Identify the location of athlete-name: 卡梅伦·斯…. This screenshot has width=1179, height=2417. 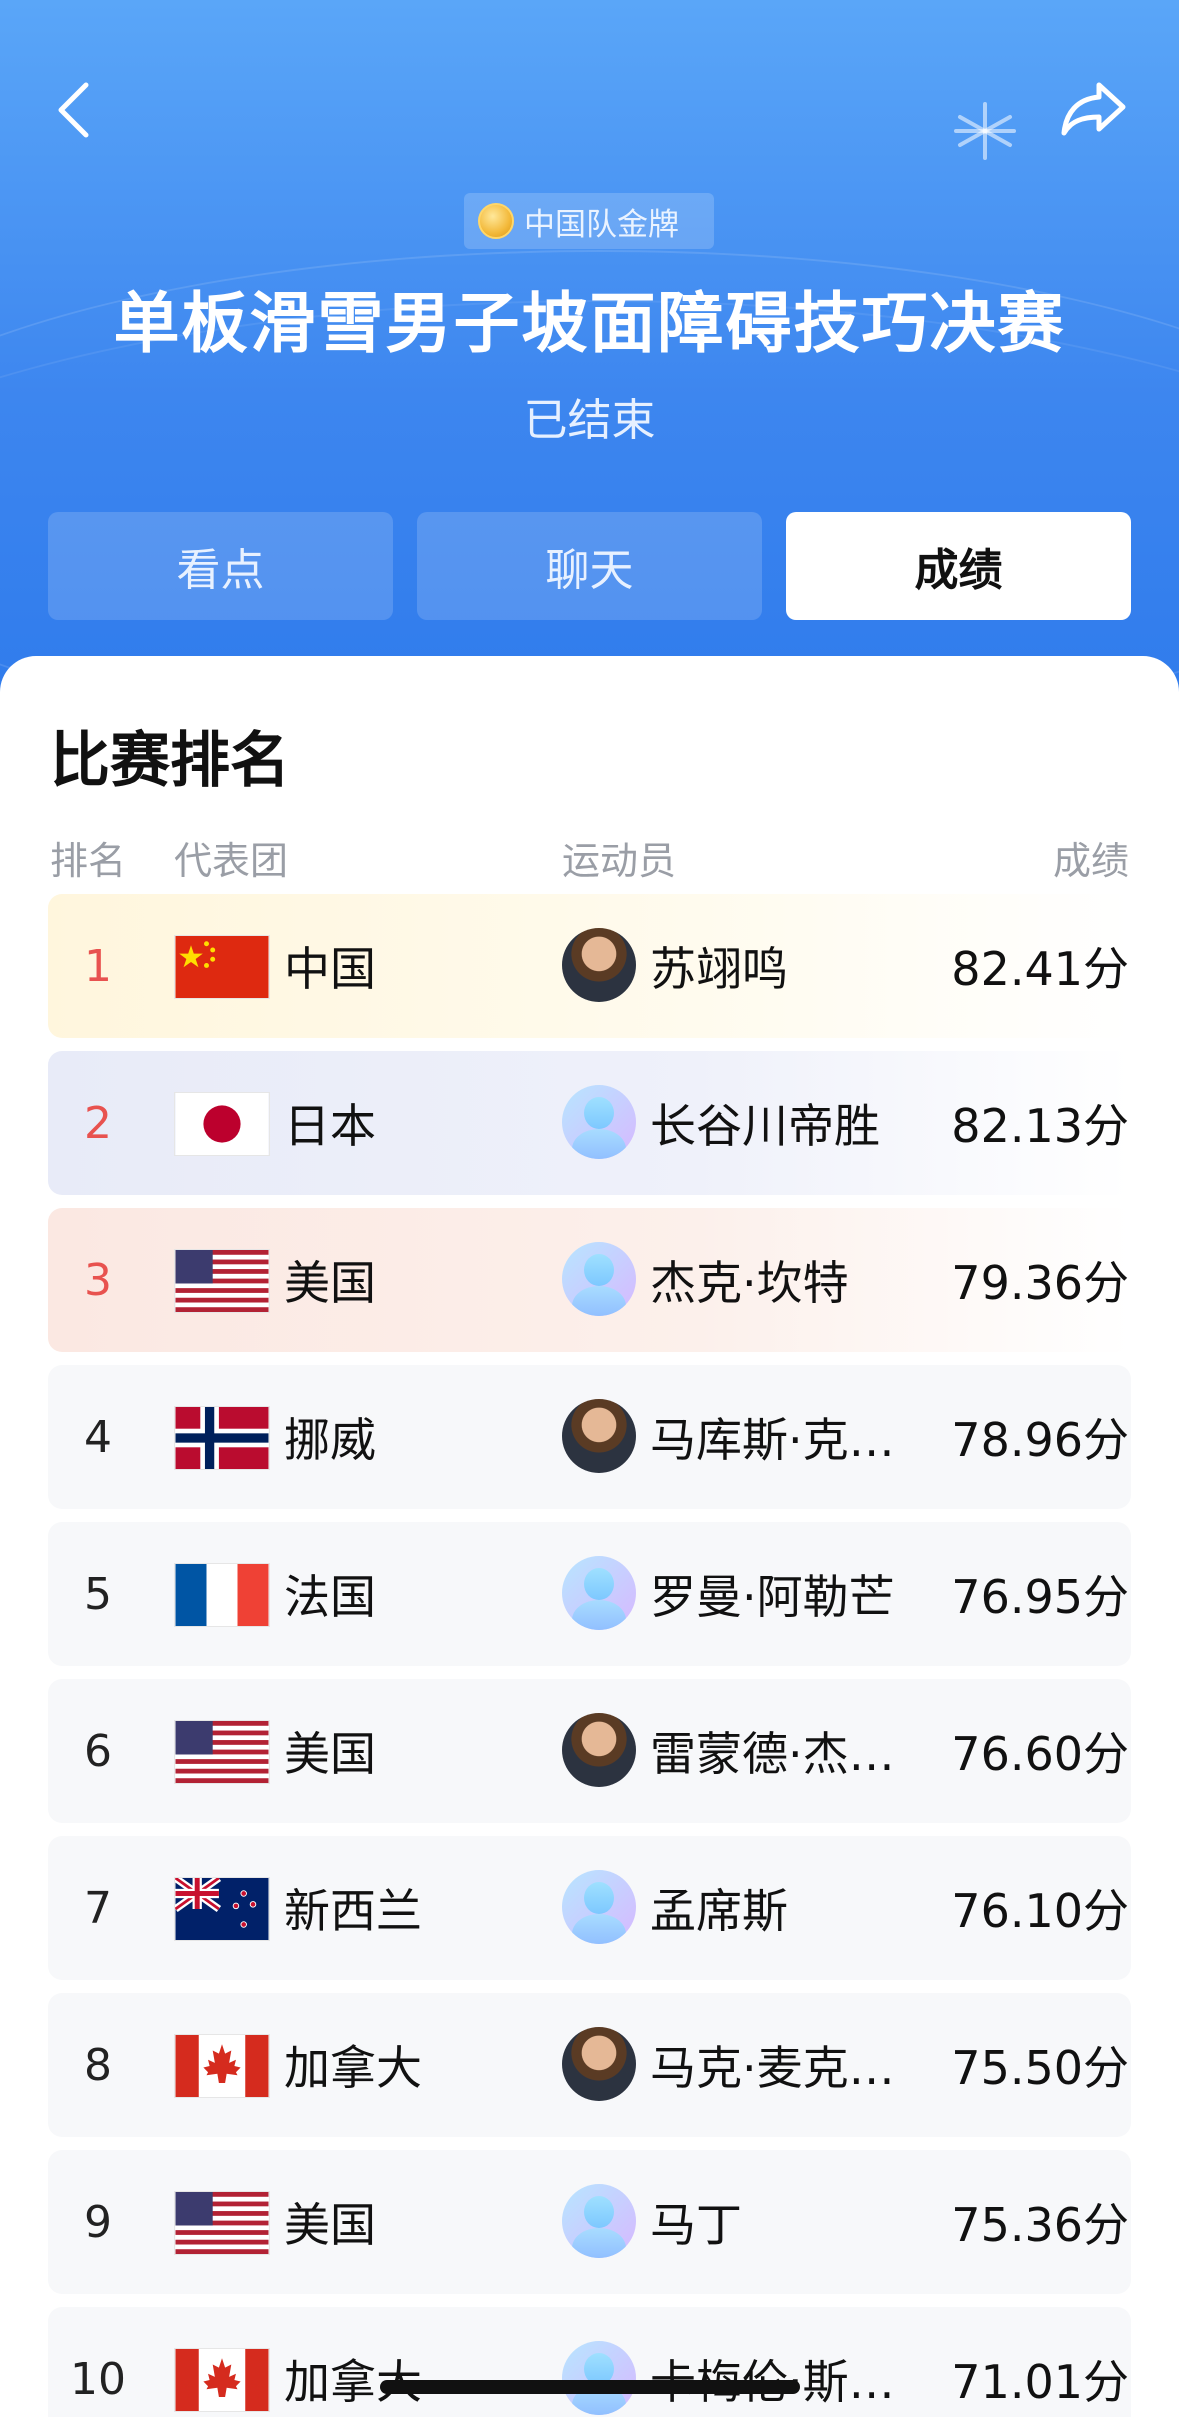
(805, 2362).